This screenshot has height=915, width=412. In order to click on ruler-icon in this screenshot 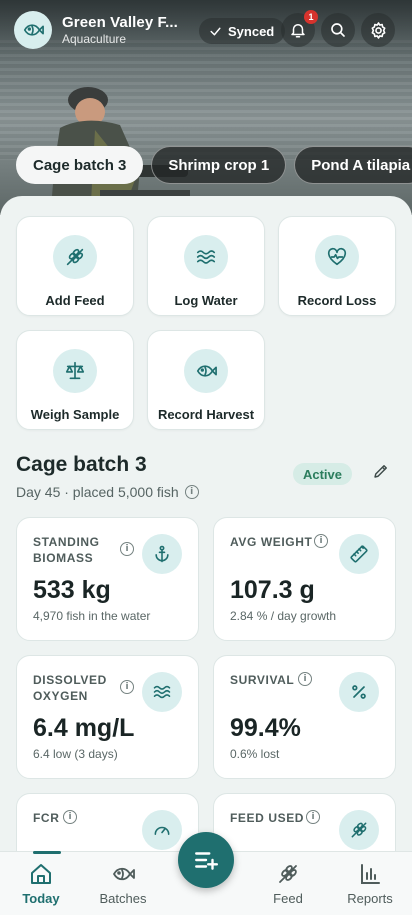, I will do `click(359, 554)`.